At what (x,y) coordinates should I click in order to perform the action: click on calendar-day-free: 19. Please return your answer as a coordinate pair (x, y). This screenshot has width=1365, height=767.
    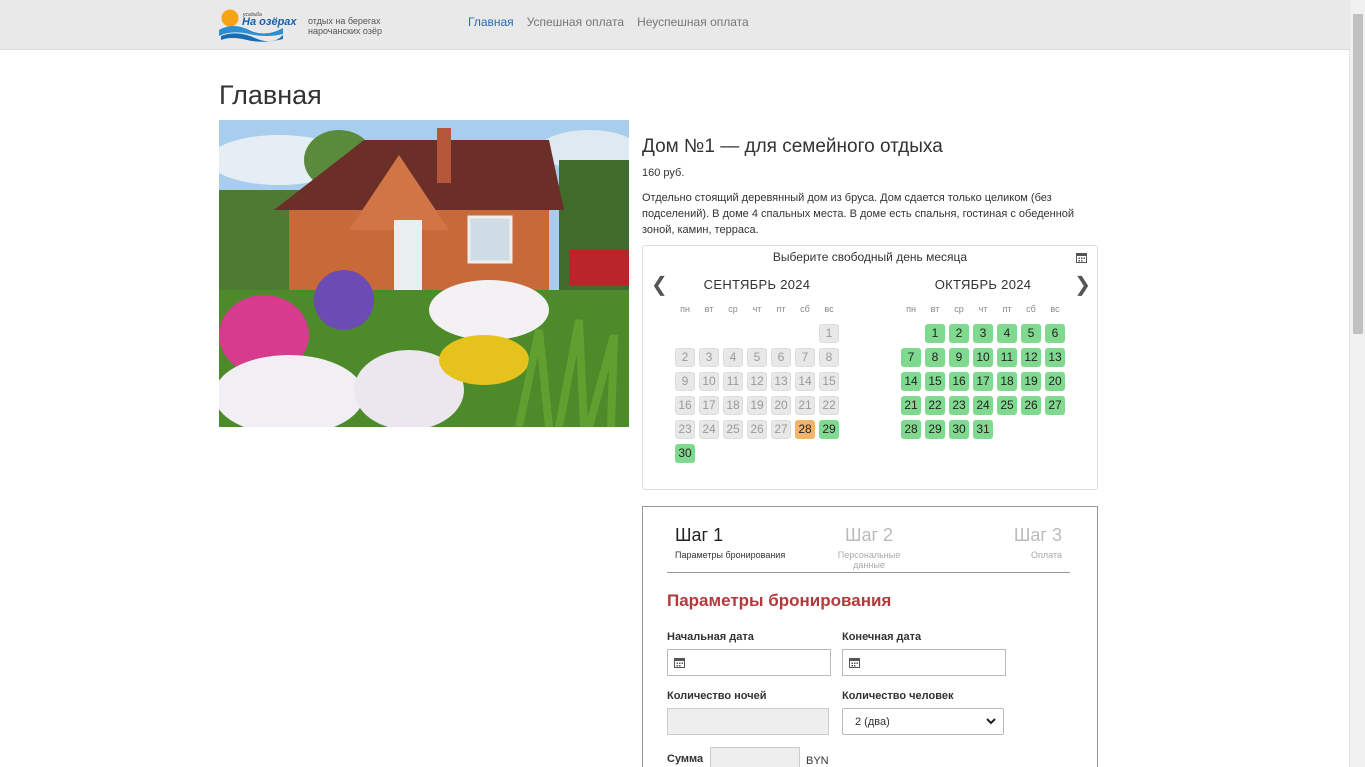
    Looking at the image, I should click on (1031, 381).